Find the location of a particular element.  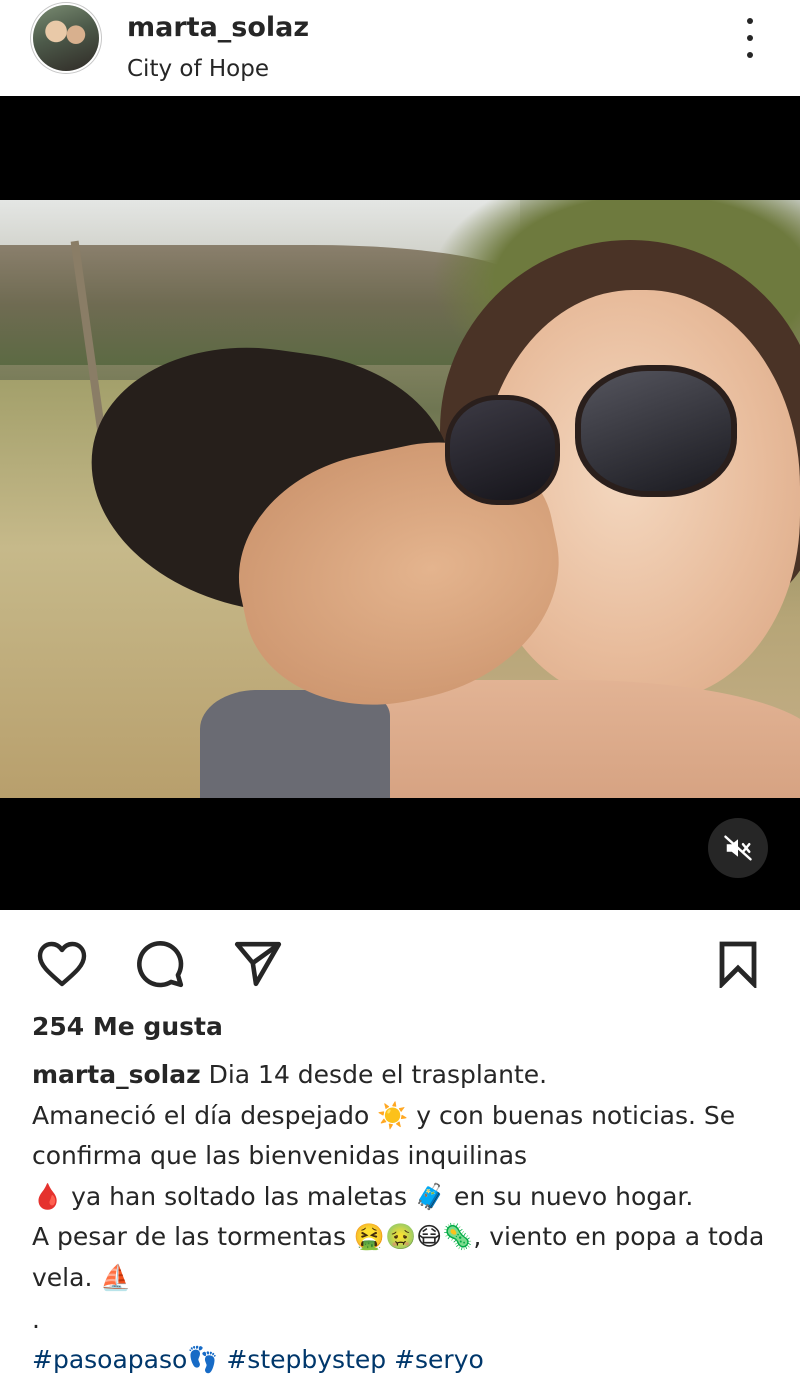

muted-speaker-glyph is located at coordinates (738, 848).